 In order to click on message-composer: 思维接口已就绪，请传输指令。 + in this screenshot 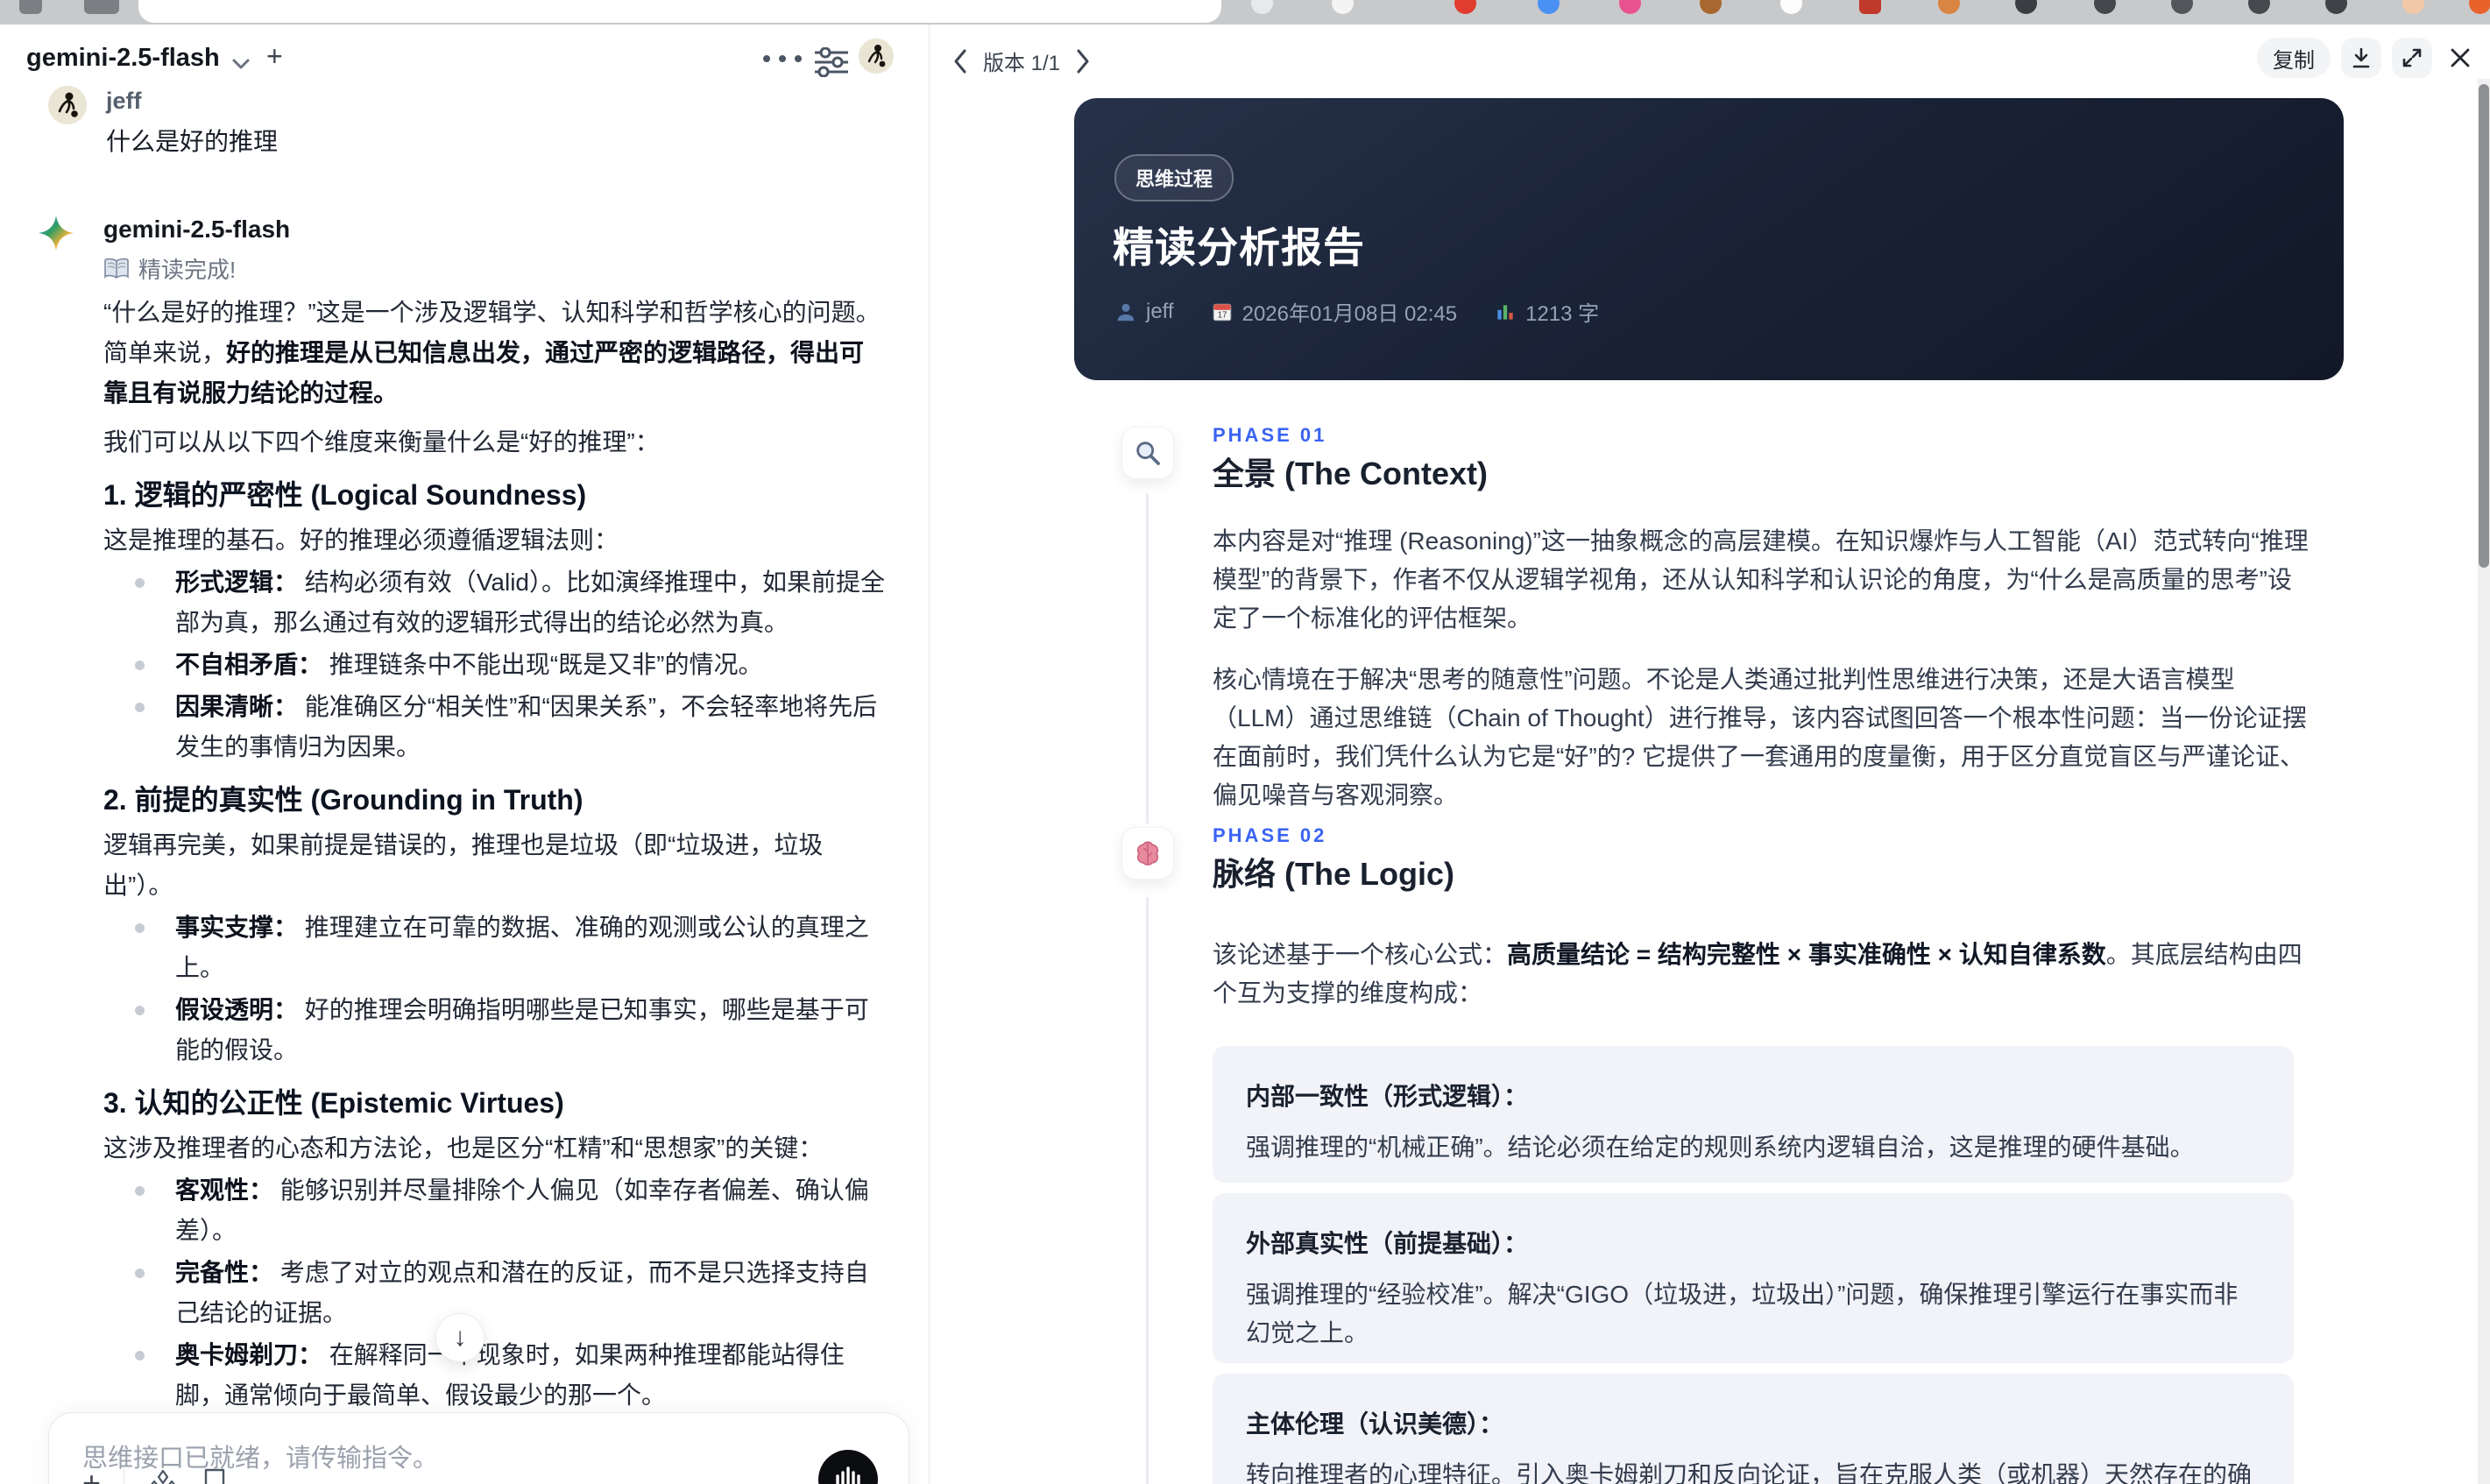, I will do `click(478, 1448)`.